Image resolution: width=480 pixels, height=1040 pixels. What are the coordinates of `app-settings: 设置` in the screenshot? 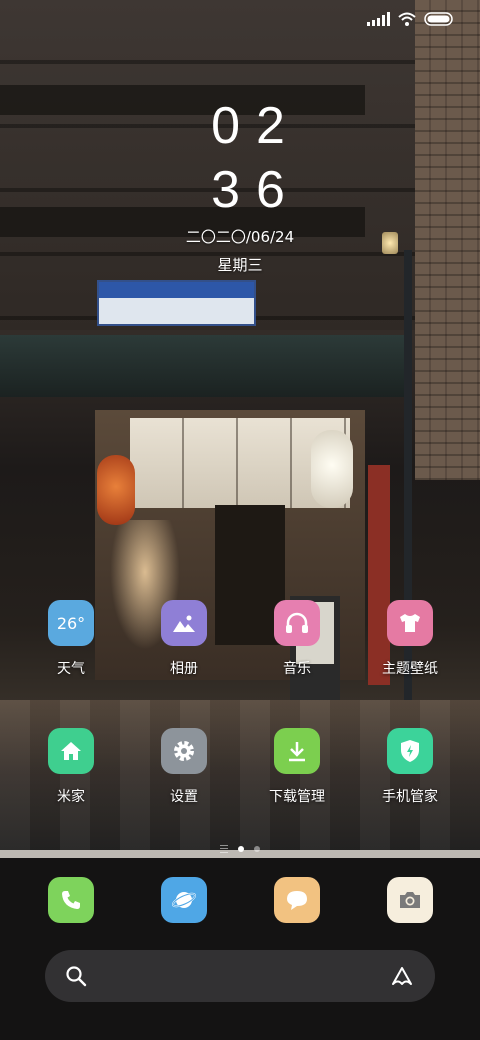 It's located at (184, 767).